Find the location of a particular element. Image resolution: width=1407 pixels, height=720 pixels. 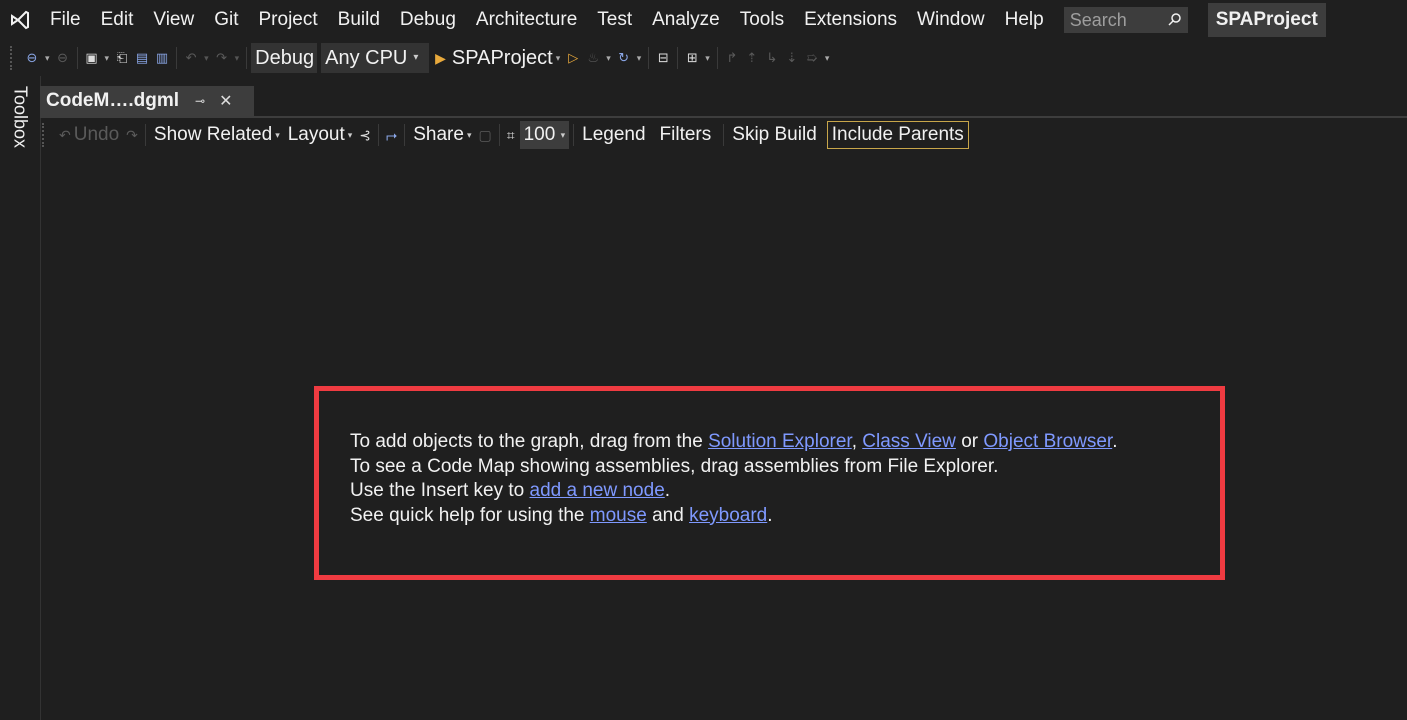

solution-explorer-link: Solution Explorer is located at coordinates (780, 441).